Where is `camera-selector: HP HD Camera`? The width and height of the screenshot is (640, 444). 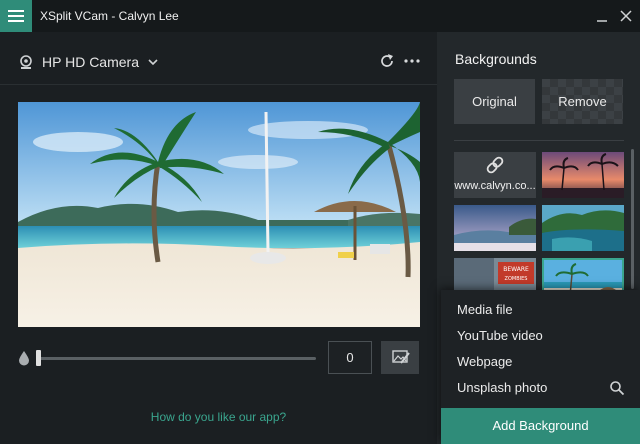
camera-selector: HP HD Camera is located at coordinates (88, 62).